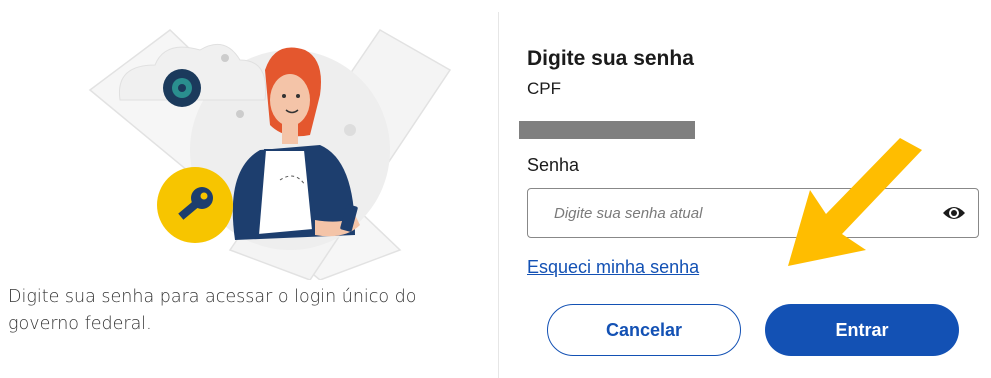  Describe the element at coordinates (644, 330) in the screenshot. I see `cancel-button: Cancelar` at that location.